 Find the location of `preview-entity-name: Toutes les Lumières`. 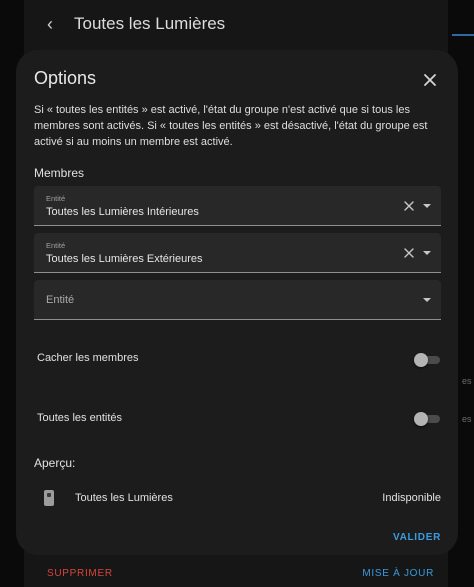

preview-entity-name: Toutes les Lumières is located at coordinates (124, 498).